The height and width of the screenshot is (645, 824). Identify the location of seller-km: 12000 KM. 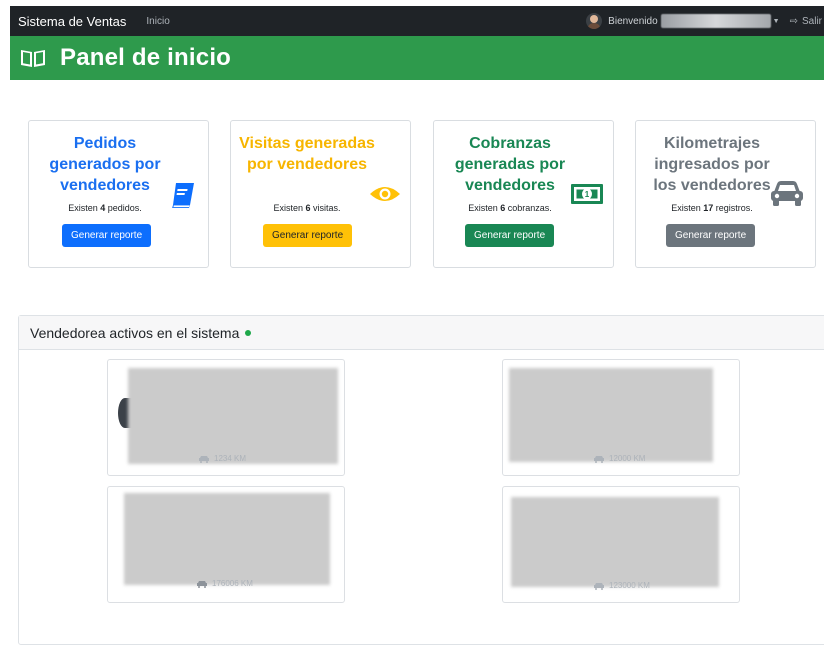
(619, 458).